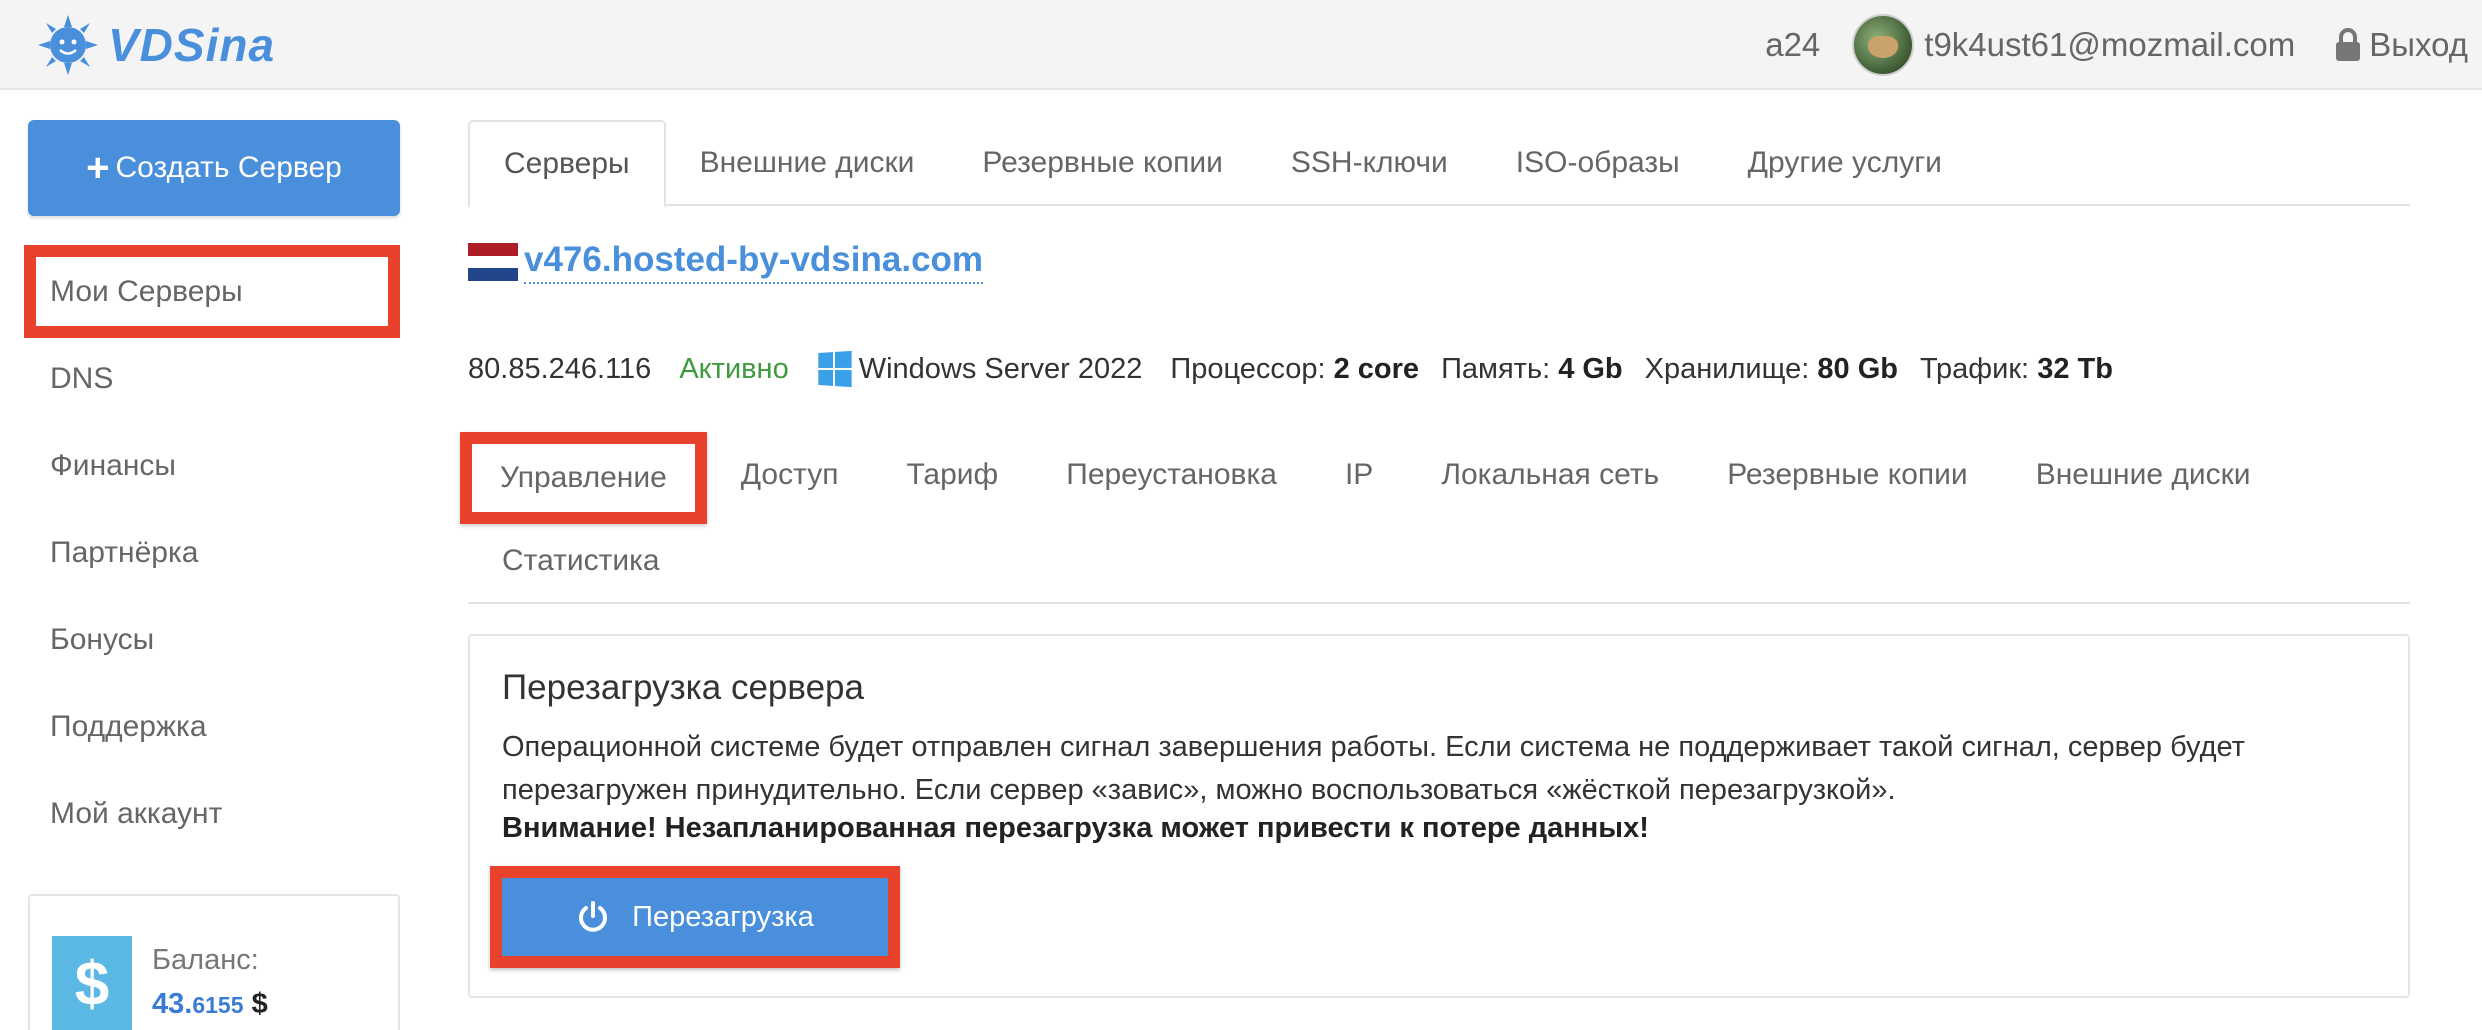 This screenshot has height=1030, width=2482. What do you see at coordinates (734, 368) in the screenshot?
I see `status-badge: Активно` at bounding box center [734, 368].